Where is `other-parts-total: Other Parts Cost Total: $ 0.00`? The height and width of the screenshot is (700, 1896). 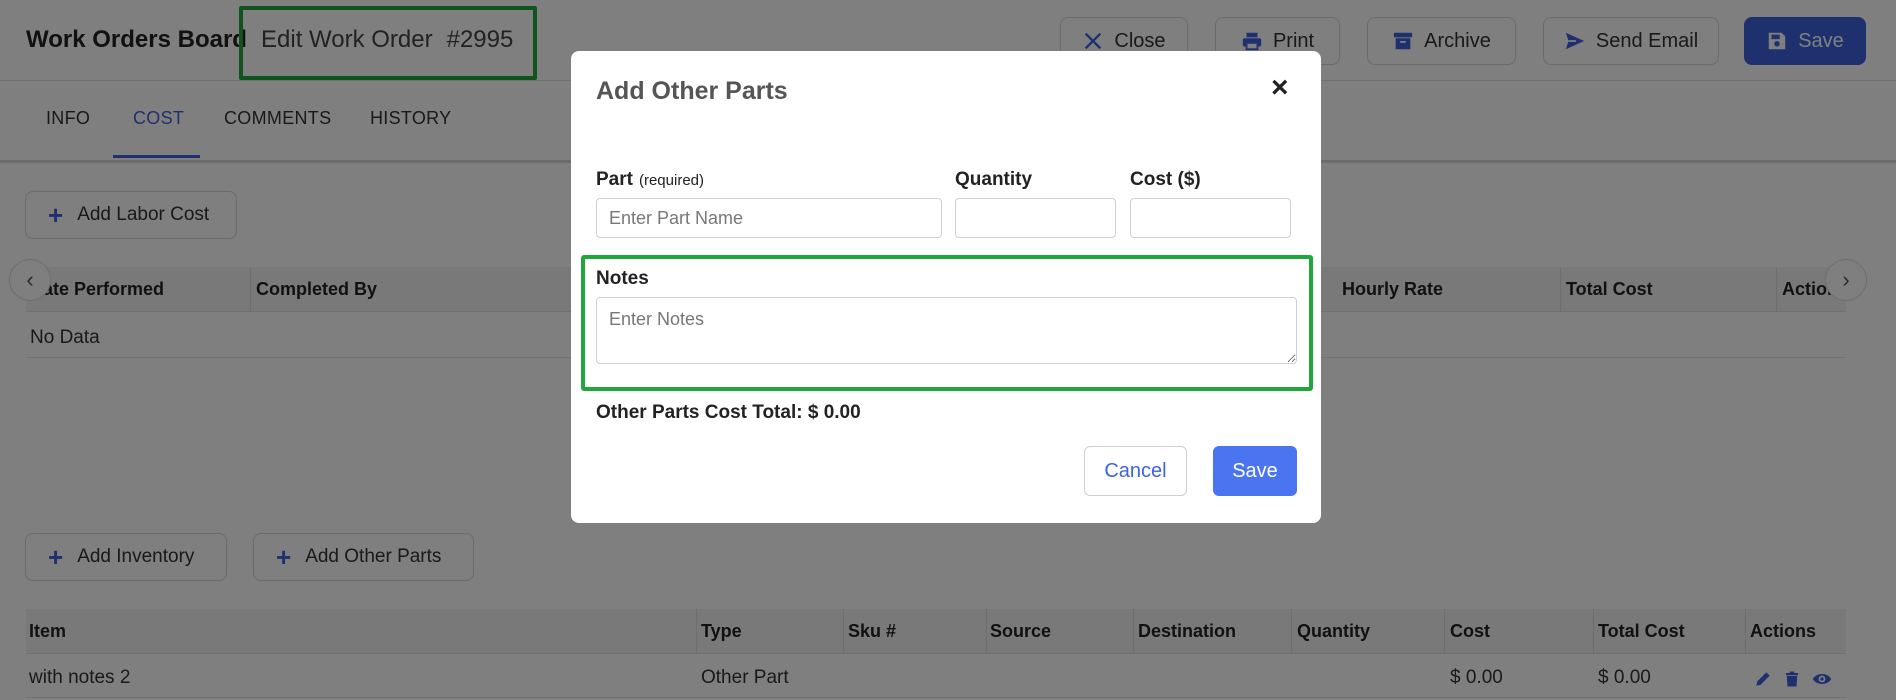
other-parts-total: Other Parts Cost Total: $ 0.00 is located at coordinates (728, 413).